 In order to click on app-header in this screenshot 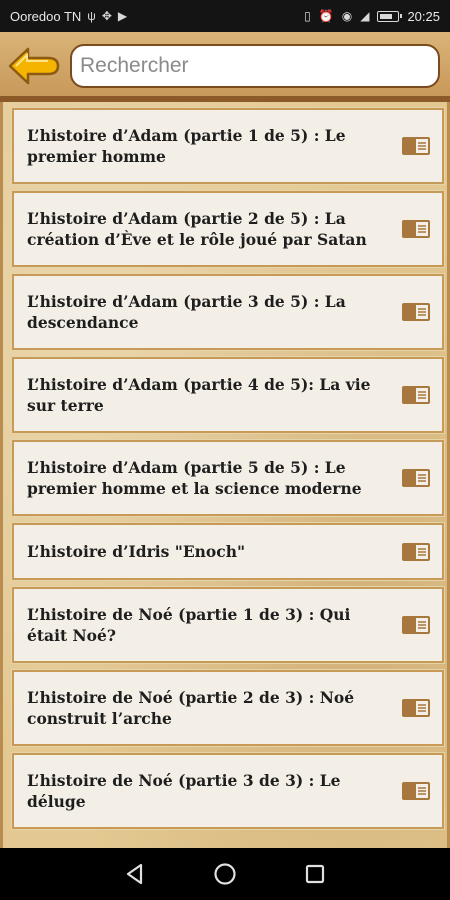, I will do `click(225, 67)`.